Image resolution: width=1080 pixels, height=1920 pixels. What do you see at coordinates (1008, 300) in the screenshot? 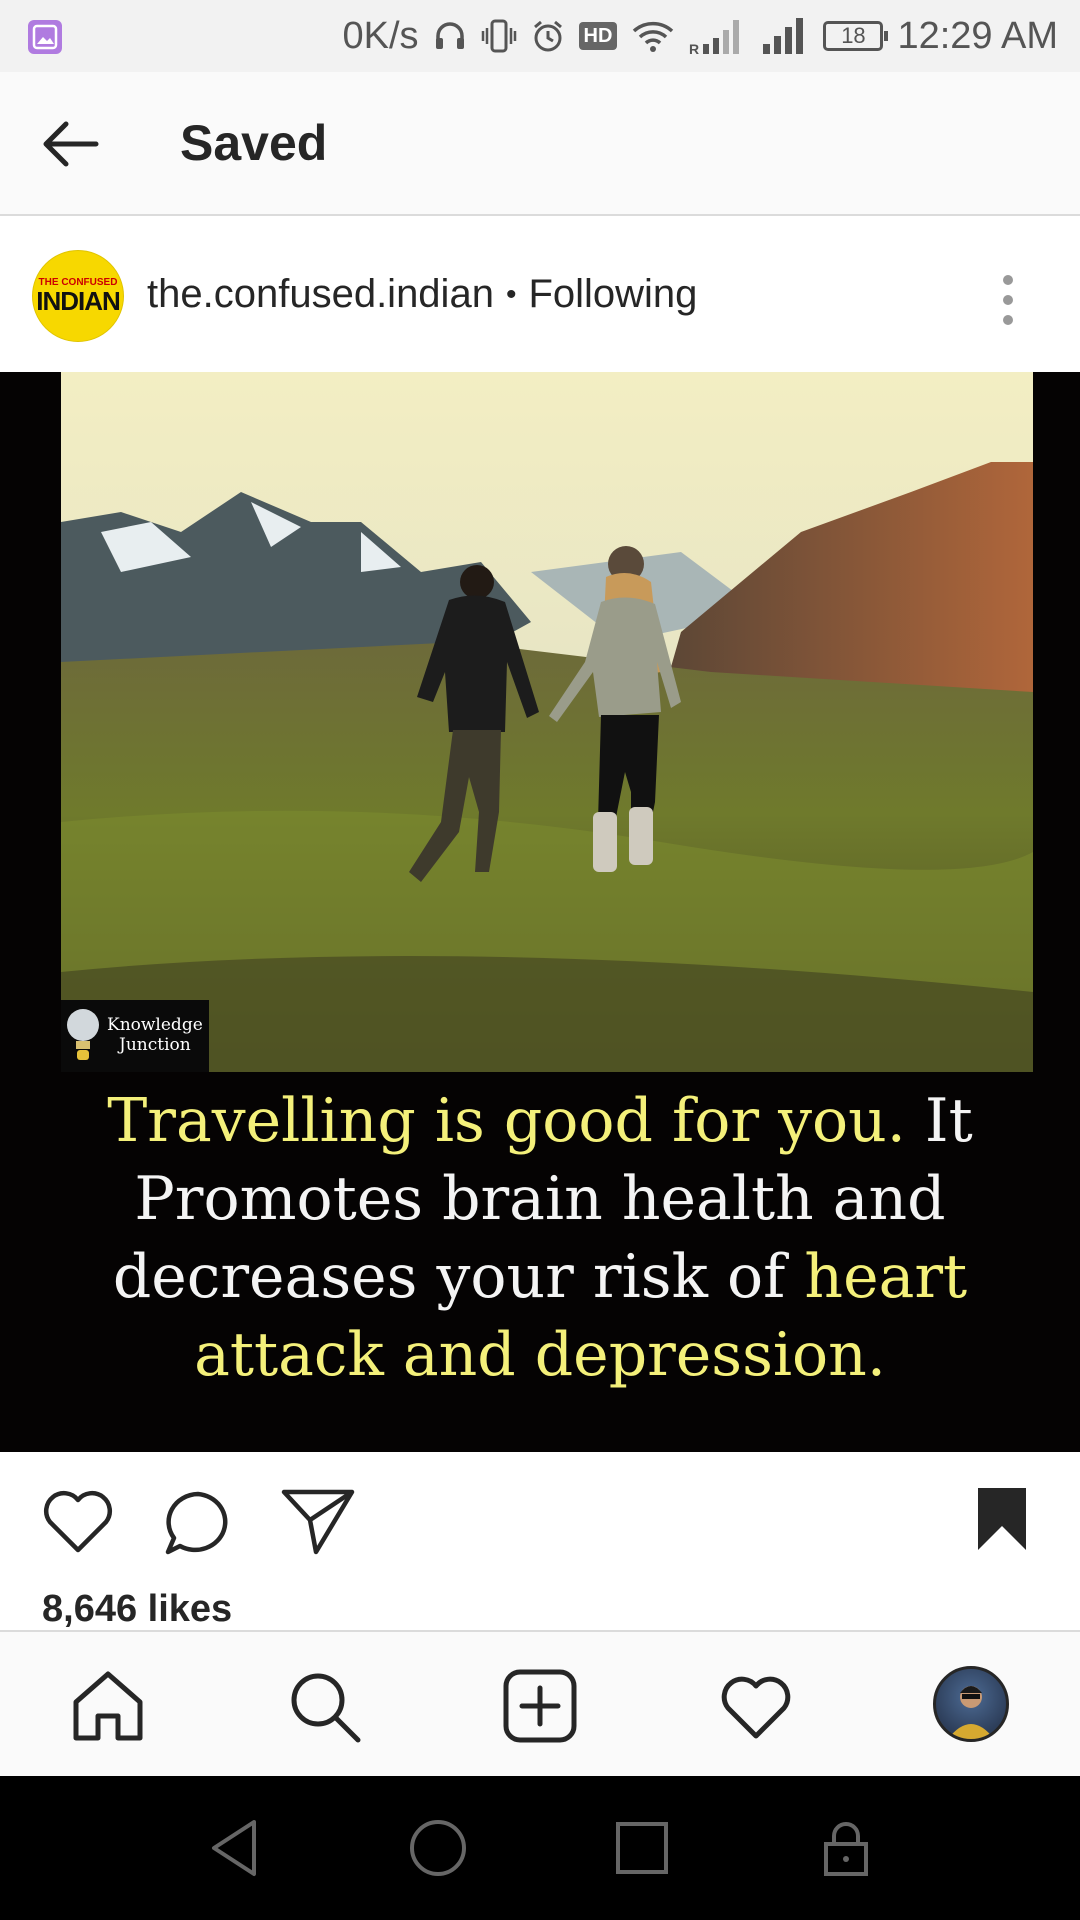
I see `more-options-icon` at bounding box center [1008, 300].